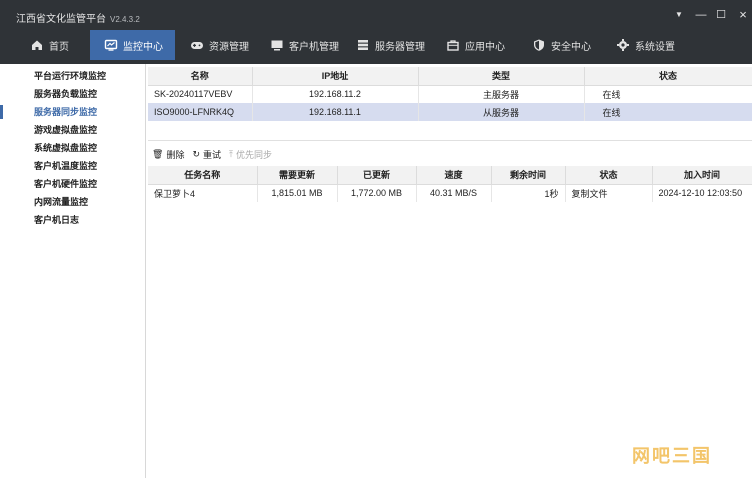 The height and width of the screenshot is (478, 752). I want to click on server-row-selected: ISO9000-LFNRK4Q 192.168.11.1 从服务器 在线, so click(450, 112).